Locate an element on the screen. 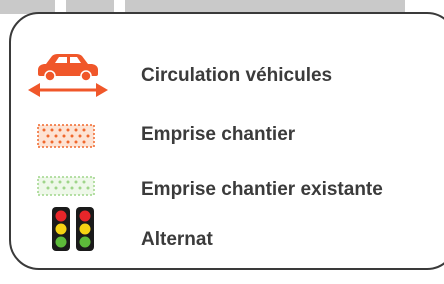 Image resolution: width=444 pixels, height=284 pixels. legend-label-alternat: Alternat is located at coordinates (177, 239).